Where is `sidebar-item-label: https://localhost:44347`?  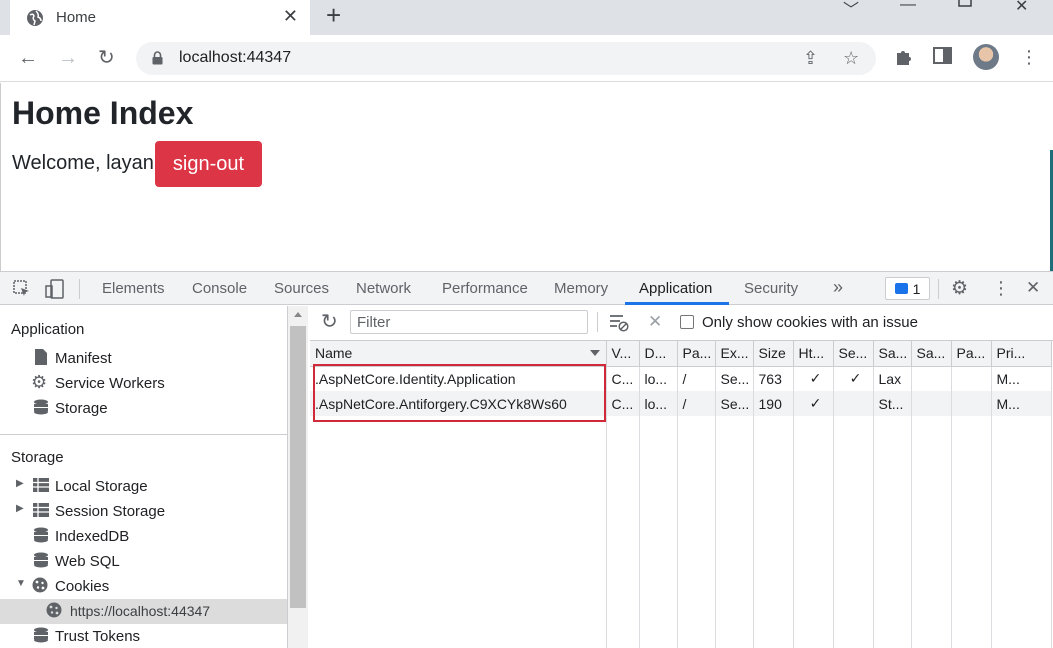
sidebar-item-label: https://localhost:44347 is located at coordinates (140, 611).